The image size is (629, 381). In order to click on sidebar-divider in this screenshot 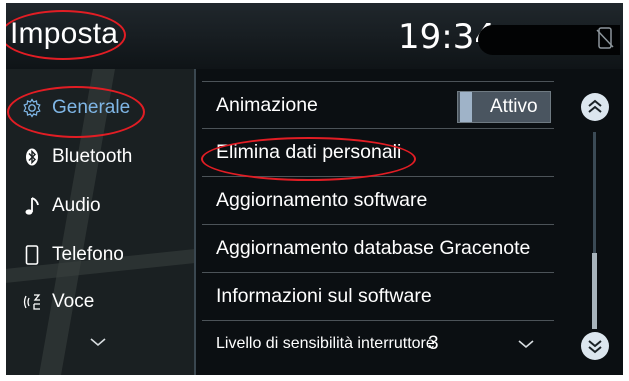, I will do `click(195, 222)`.